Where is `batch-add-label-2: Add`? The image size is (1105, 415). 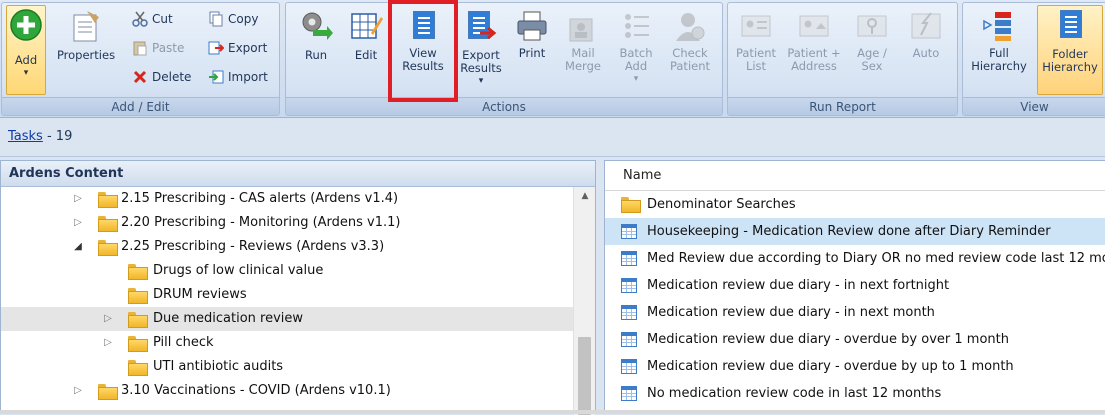 batch-add-label-2: Add is located at coordinates (636, 66).